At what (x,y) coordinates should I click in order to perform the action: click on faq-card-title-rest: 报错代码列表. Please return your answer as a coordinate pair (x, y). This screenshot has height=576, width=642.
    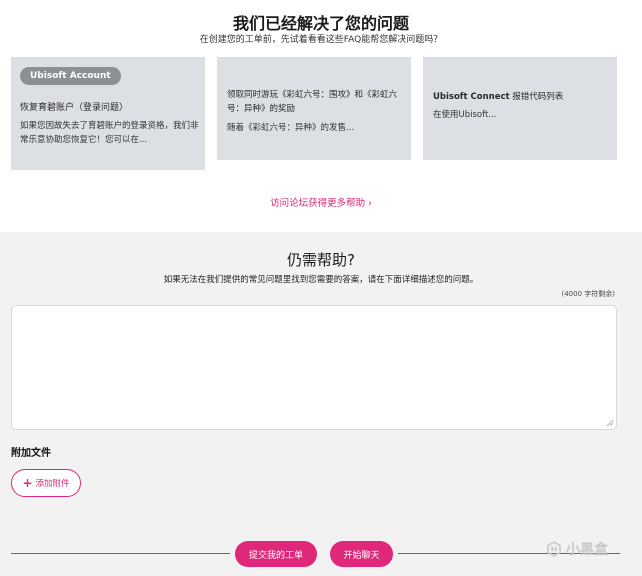
    Looking at the image, I should click on (536, 97).